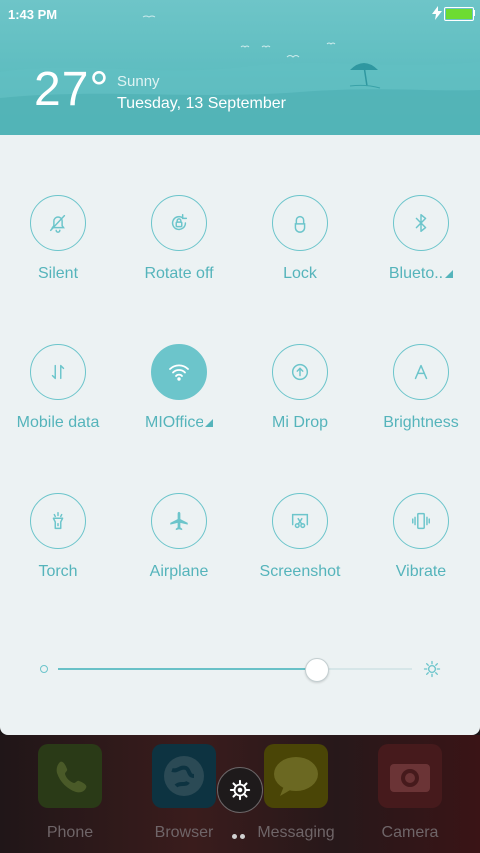 The image size is (480, 853). I want to click on toggle-brightness: Brightness, so click(420, 388).